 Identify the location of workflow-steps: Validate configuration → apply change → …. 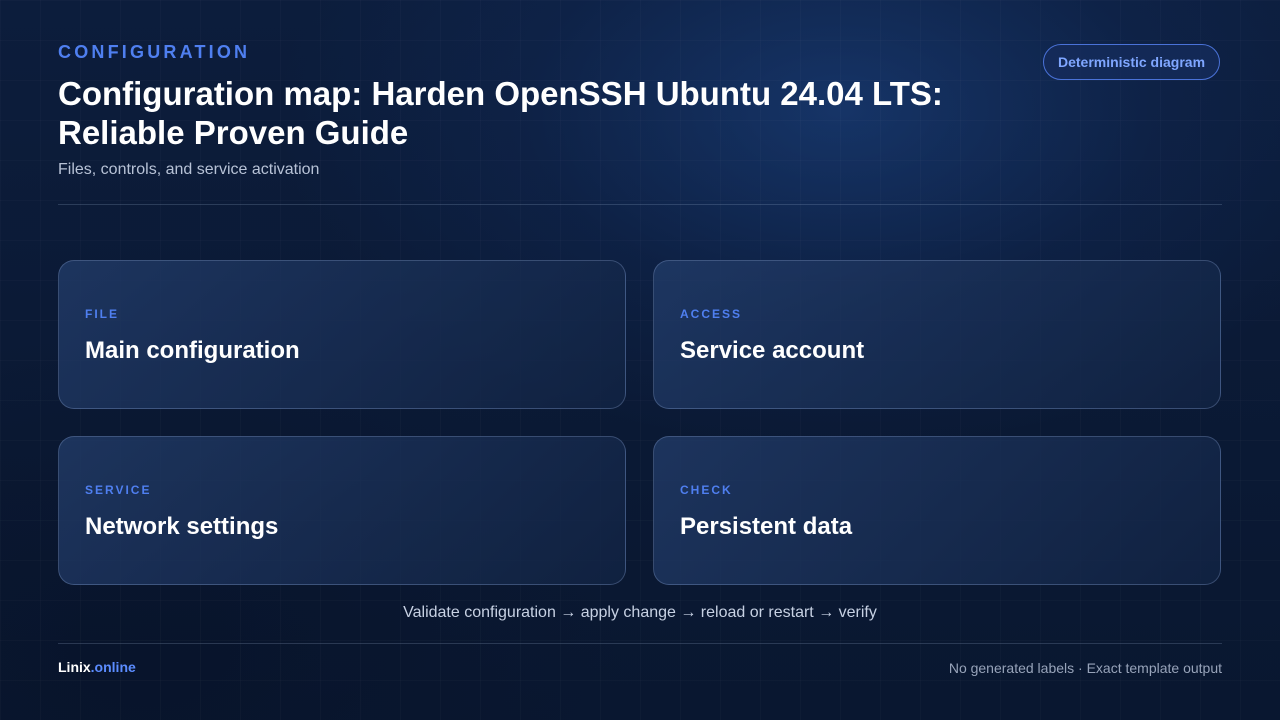
(640, 612).